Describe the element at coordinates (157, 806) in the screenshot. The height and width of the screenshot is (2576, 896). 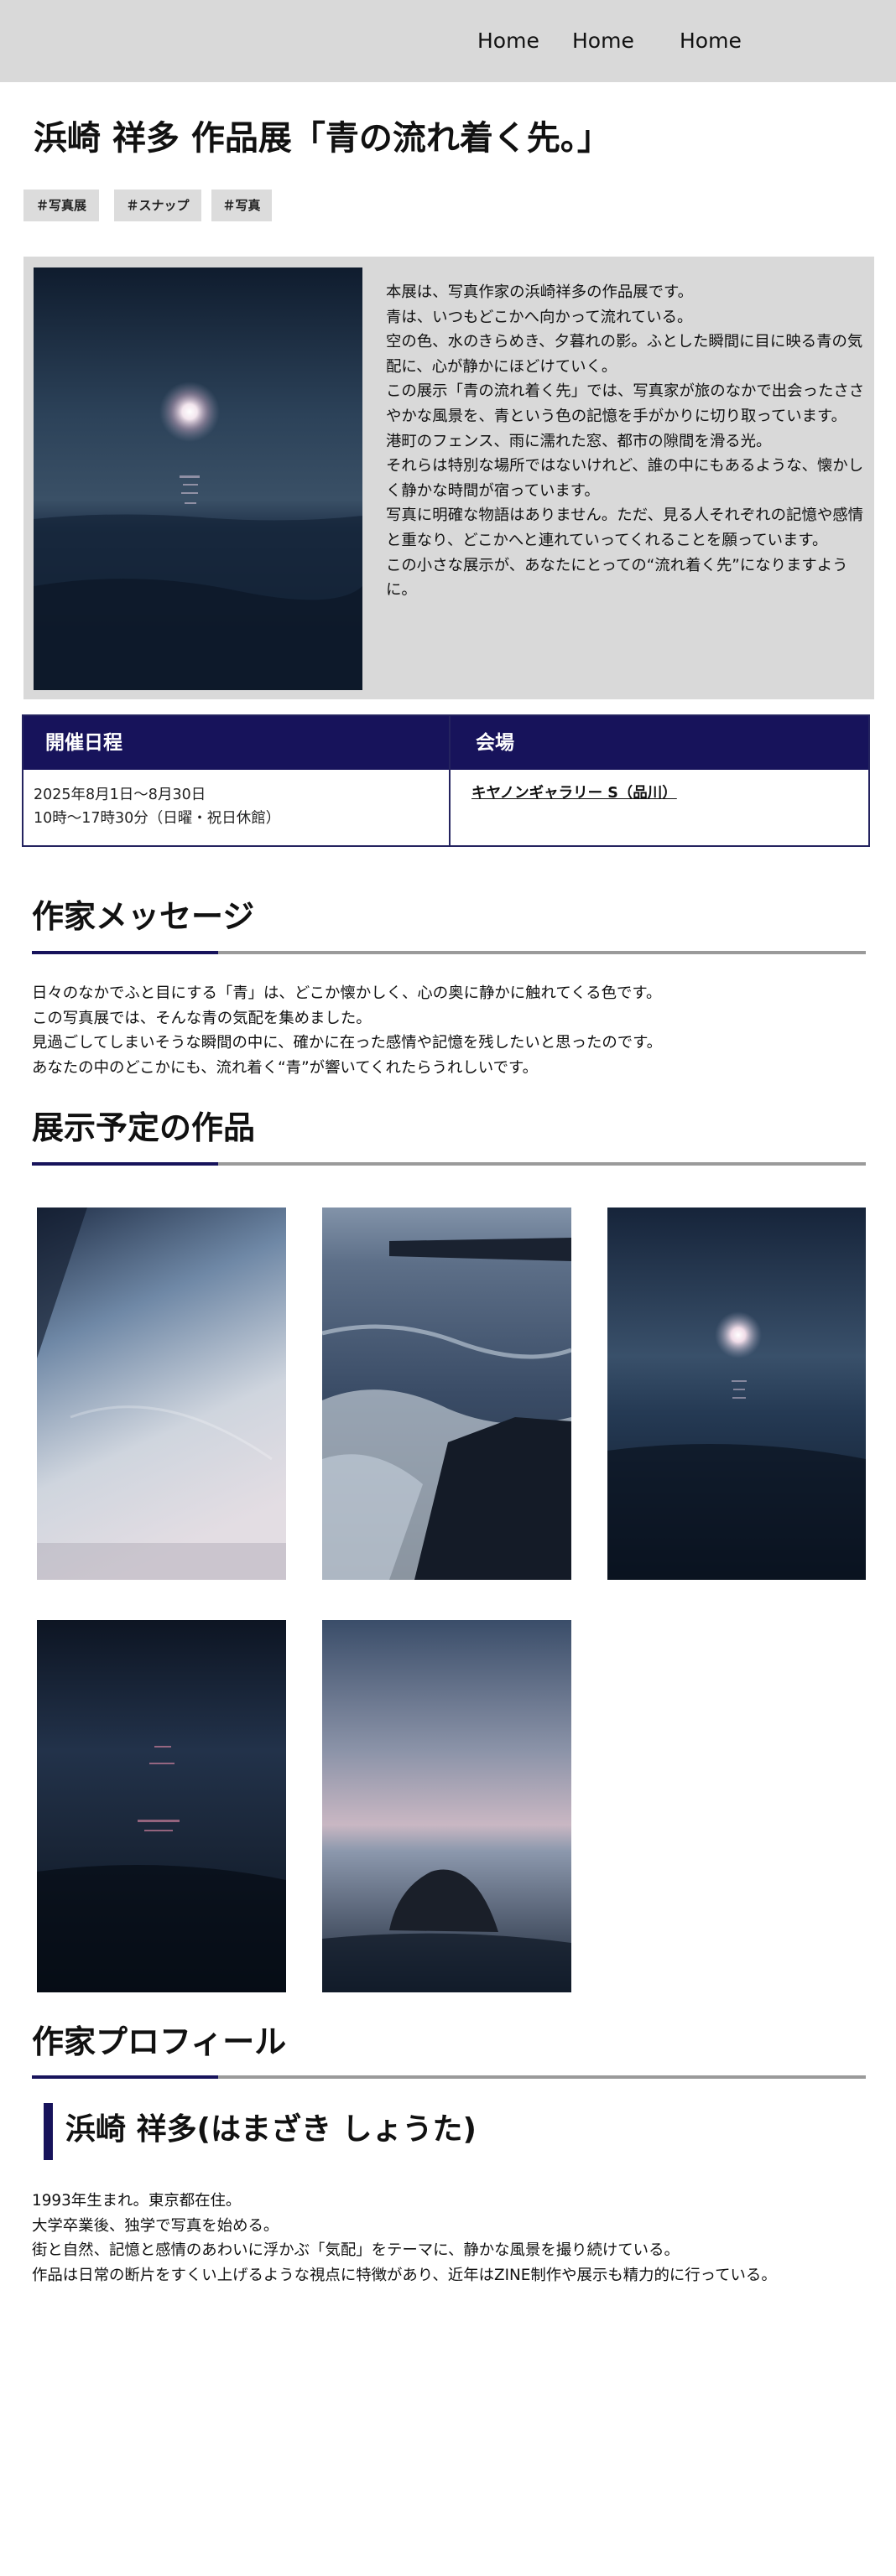
I see `event-date: 2025年8月1日〜8月30日 10時〜17時30分（日曜・祝日休館）` at that location.